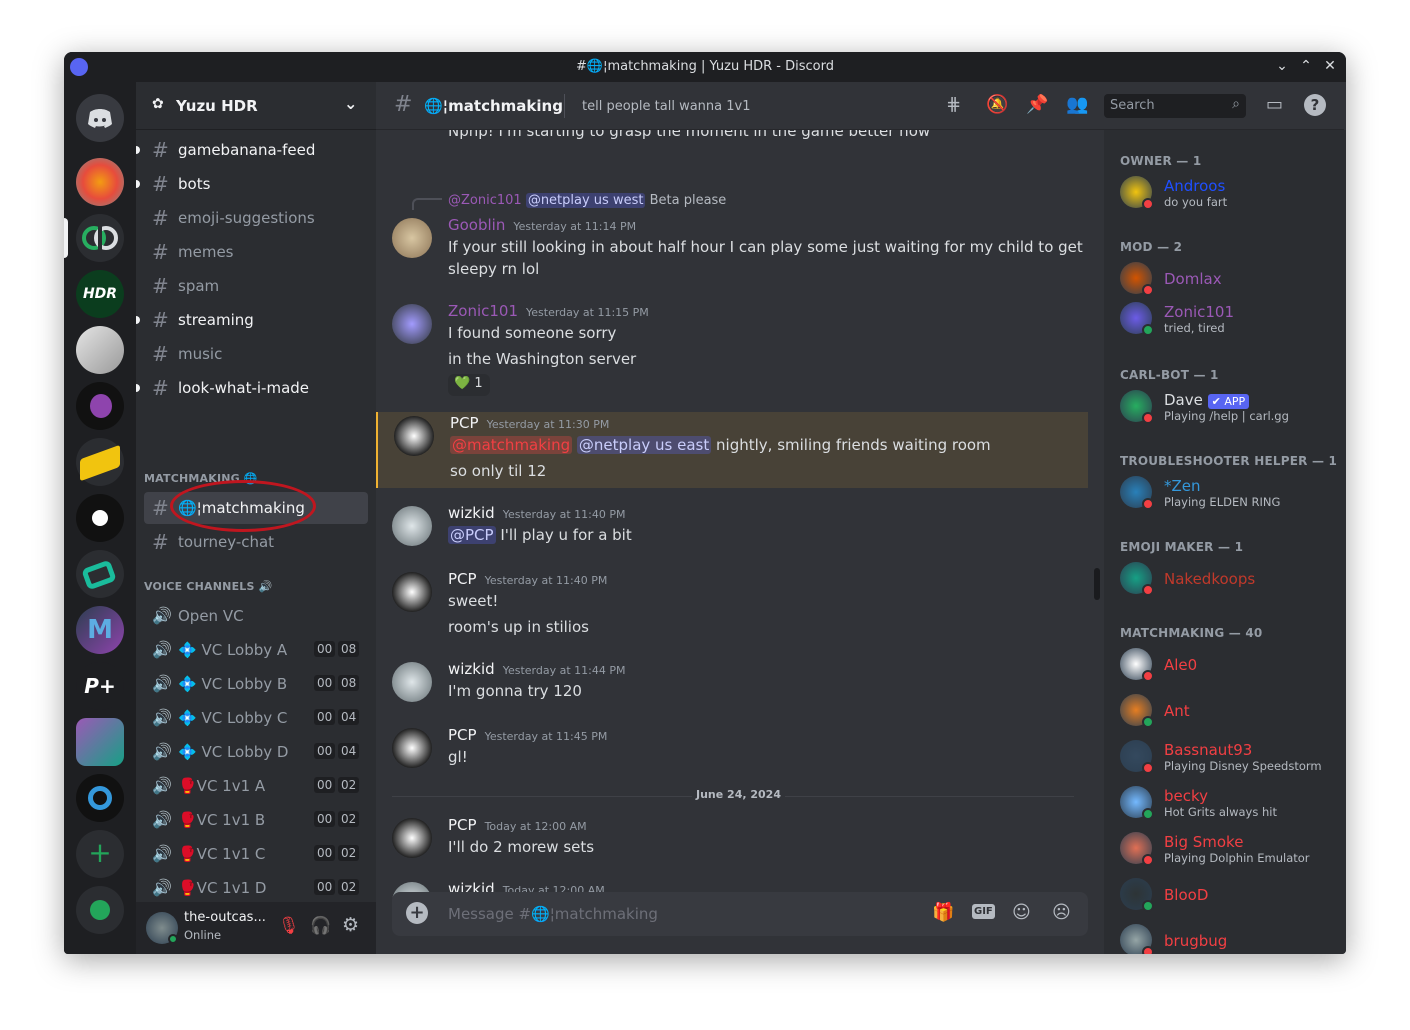  What do you see at coordinates (100, 238) in the screenshot?
I see `server-yuzu-hdr` at bounding box center [100, 238].